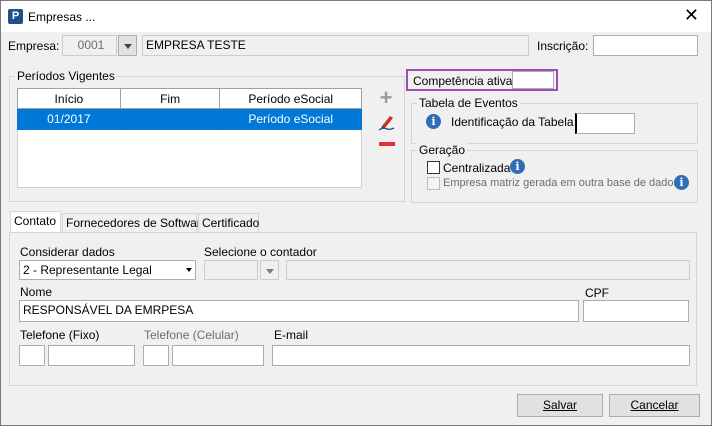  Describe the element at coordinates (477, 168) in the screenshot. I see `centralizada-label: Centralizada` at that location.